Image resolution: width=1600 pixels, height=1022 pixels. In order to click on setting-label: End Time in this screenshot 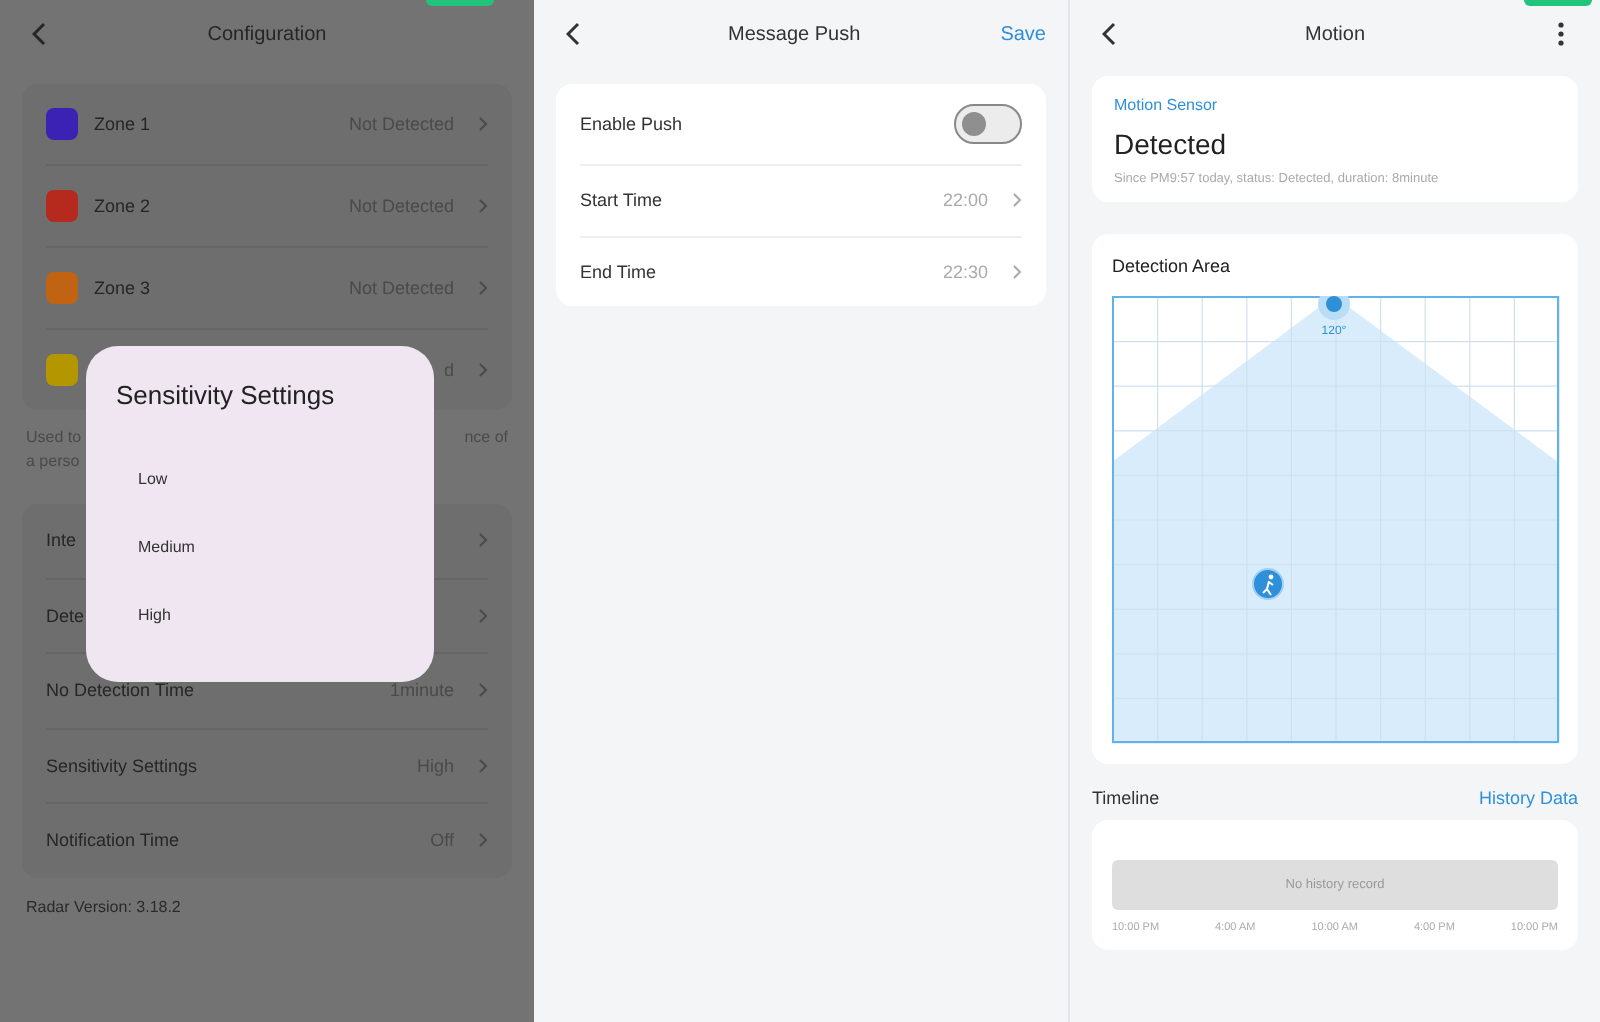, I will do `click(618, 271)`.